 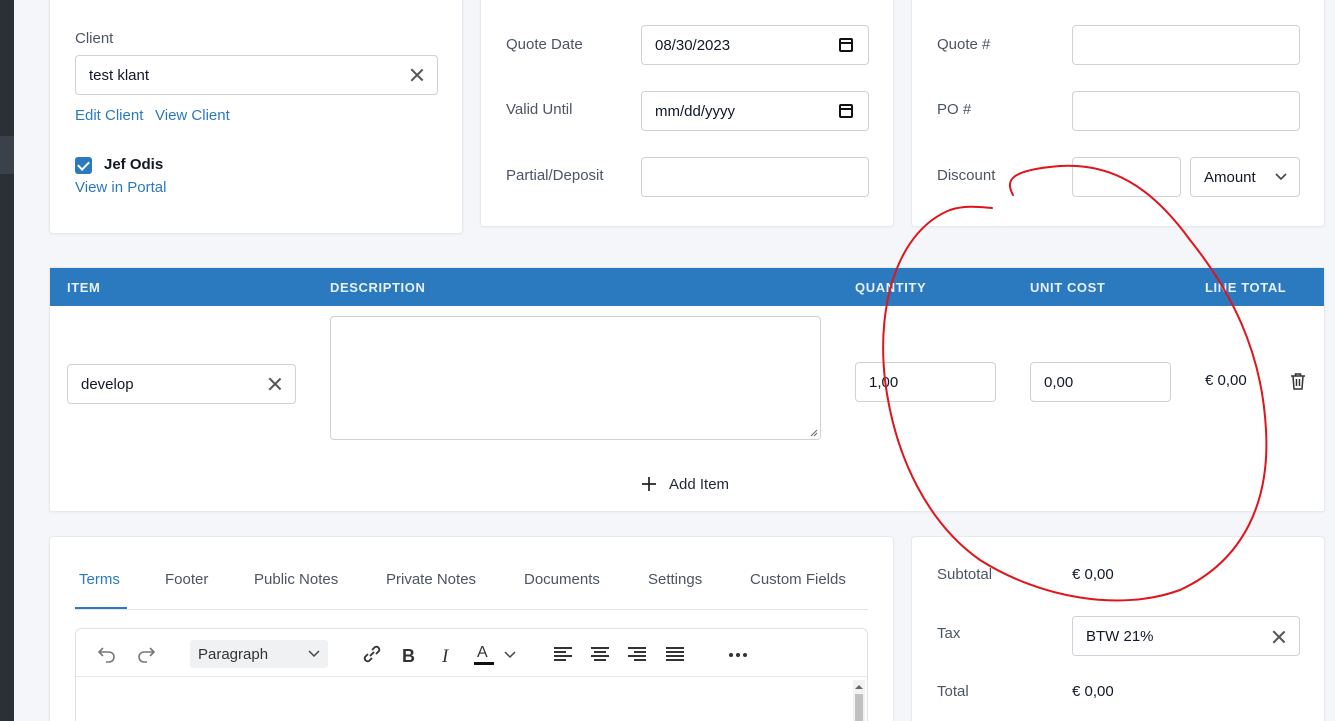 I want to click on tab-settings: Settings, so click(x=675, y=579).